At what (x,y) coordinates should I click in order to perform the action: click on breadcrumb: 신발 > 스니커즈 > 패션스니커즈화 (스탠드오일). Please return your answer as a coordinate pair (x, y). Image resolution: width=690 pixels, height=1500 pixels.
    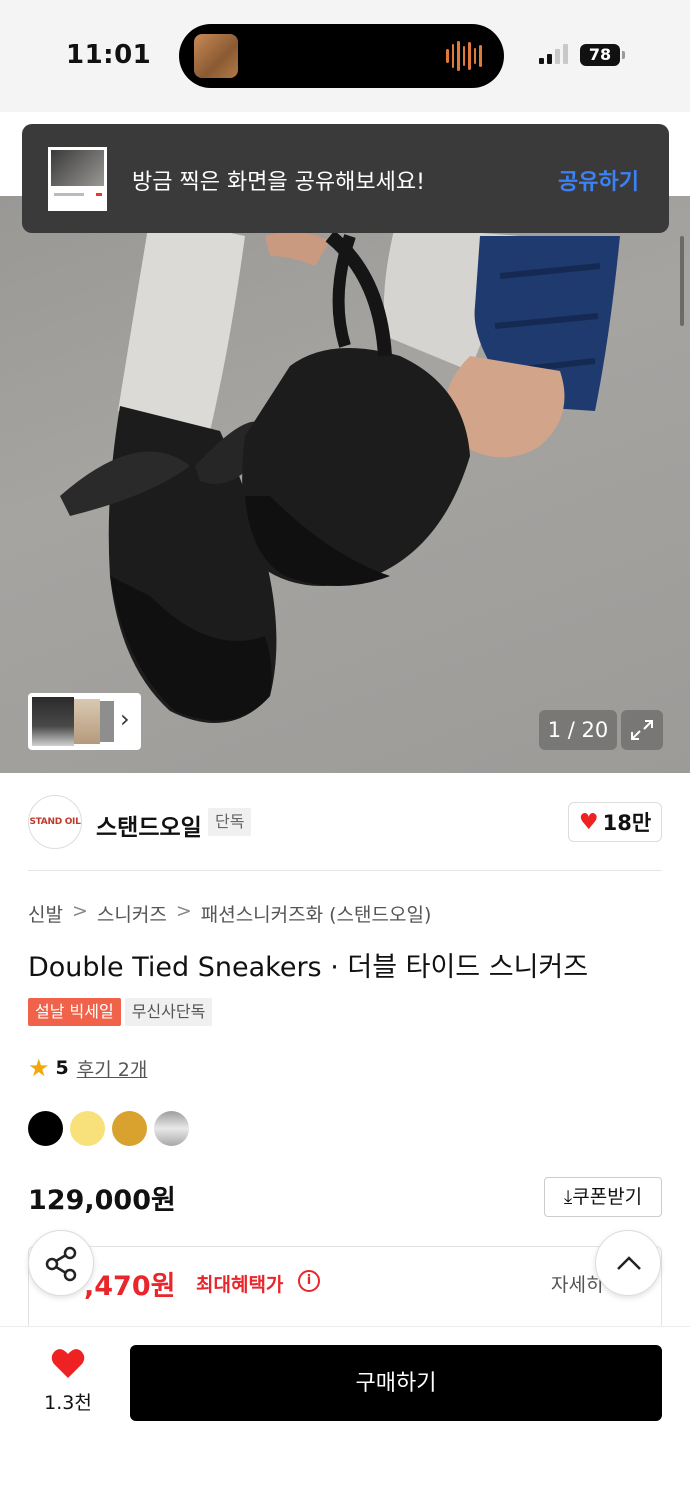
    Looking at the image, I should click on (229, 913).